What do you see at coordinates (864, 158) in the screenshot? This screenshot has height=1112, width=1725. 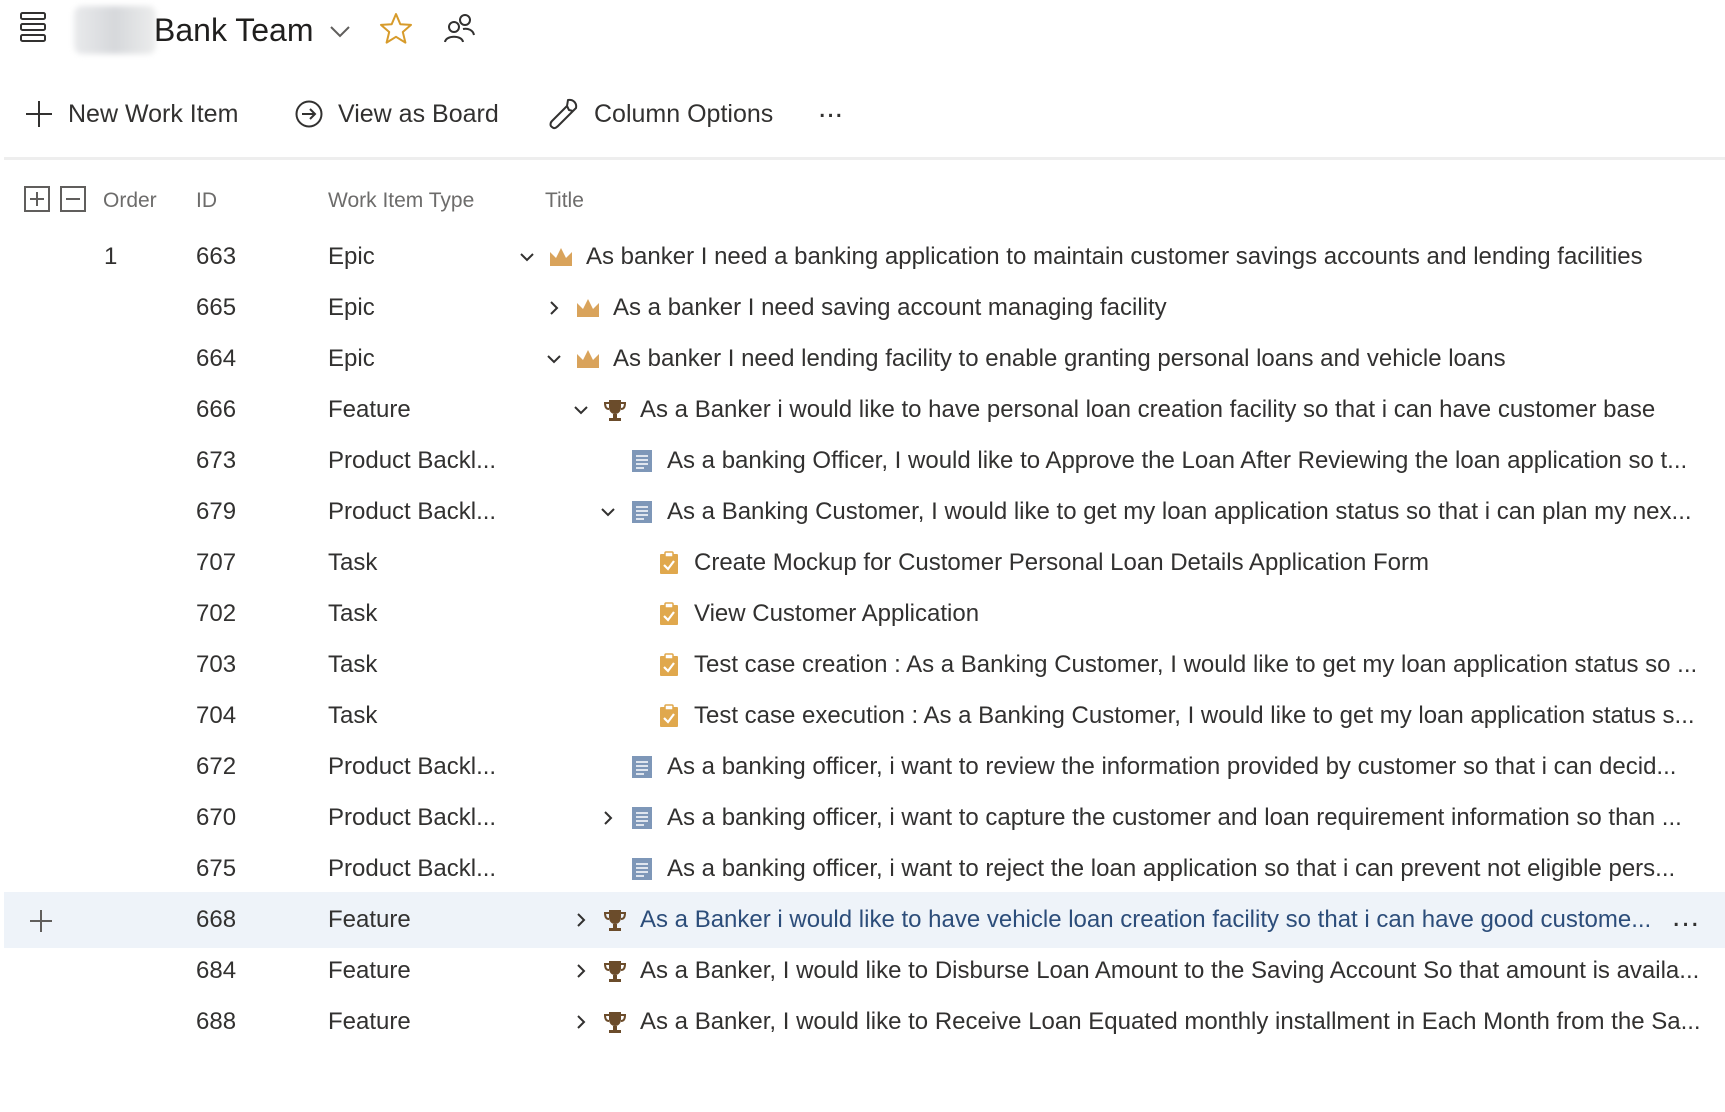 I see `toolbar-divider` at bounding box center [864, 158].